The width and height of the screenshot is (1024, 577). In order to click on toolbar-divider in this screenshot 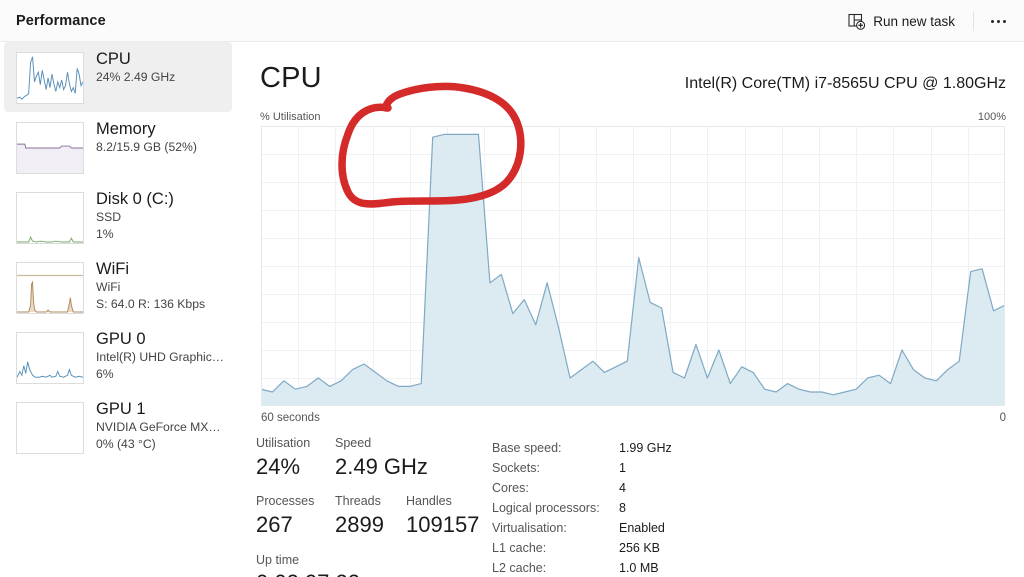, I will do `click(973, 21)`.